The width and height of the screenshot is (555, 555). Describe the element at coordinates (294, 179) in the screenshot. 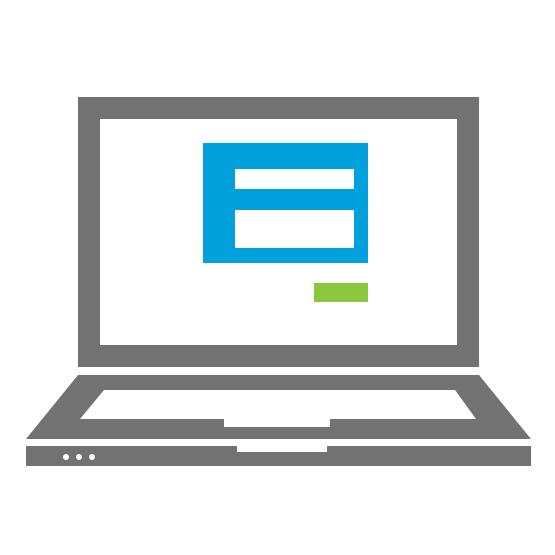

I see `form-field-username` at that location.